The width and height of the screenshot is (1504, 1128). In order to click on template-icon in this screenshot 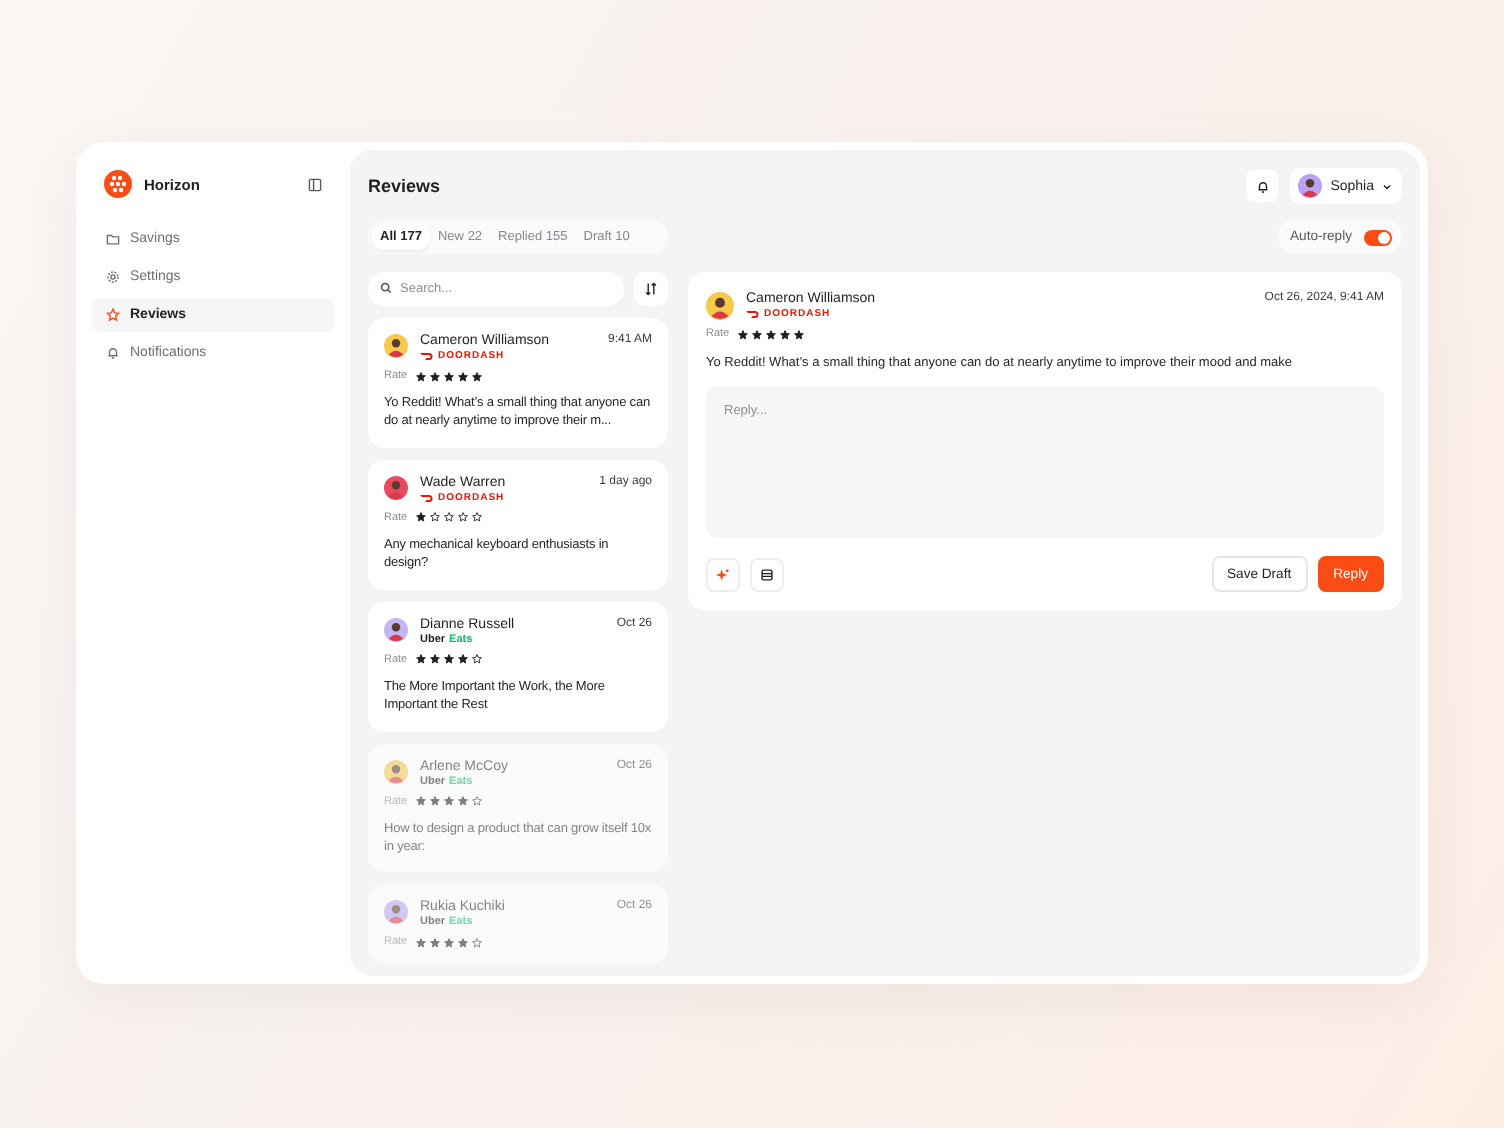, I will do `click(767, 574)`.